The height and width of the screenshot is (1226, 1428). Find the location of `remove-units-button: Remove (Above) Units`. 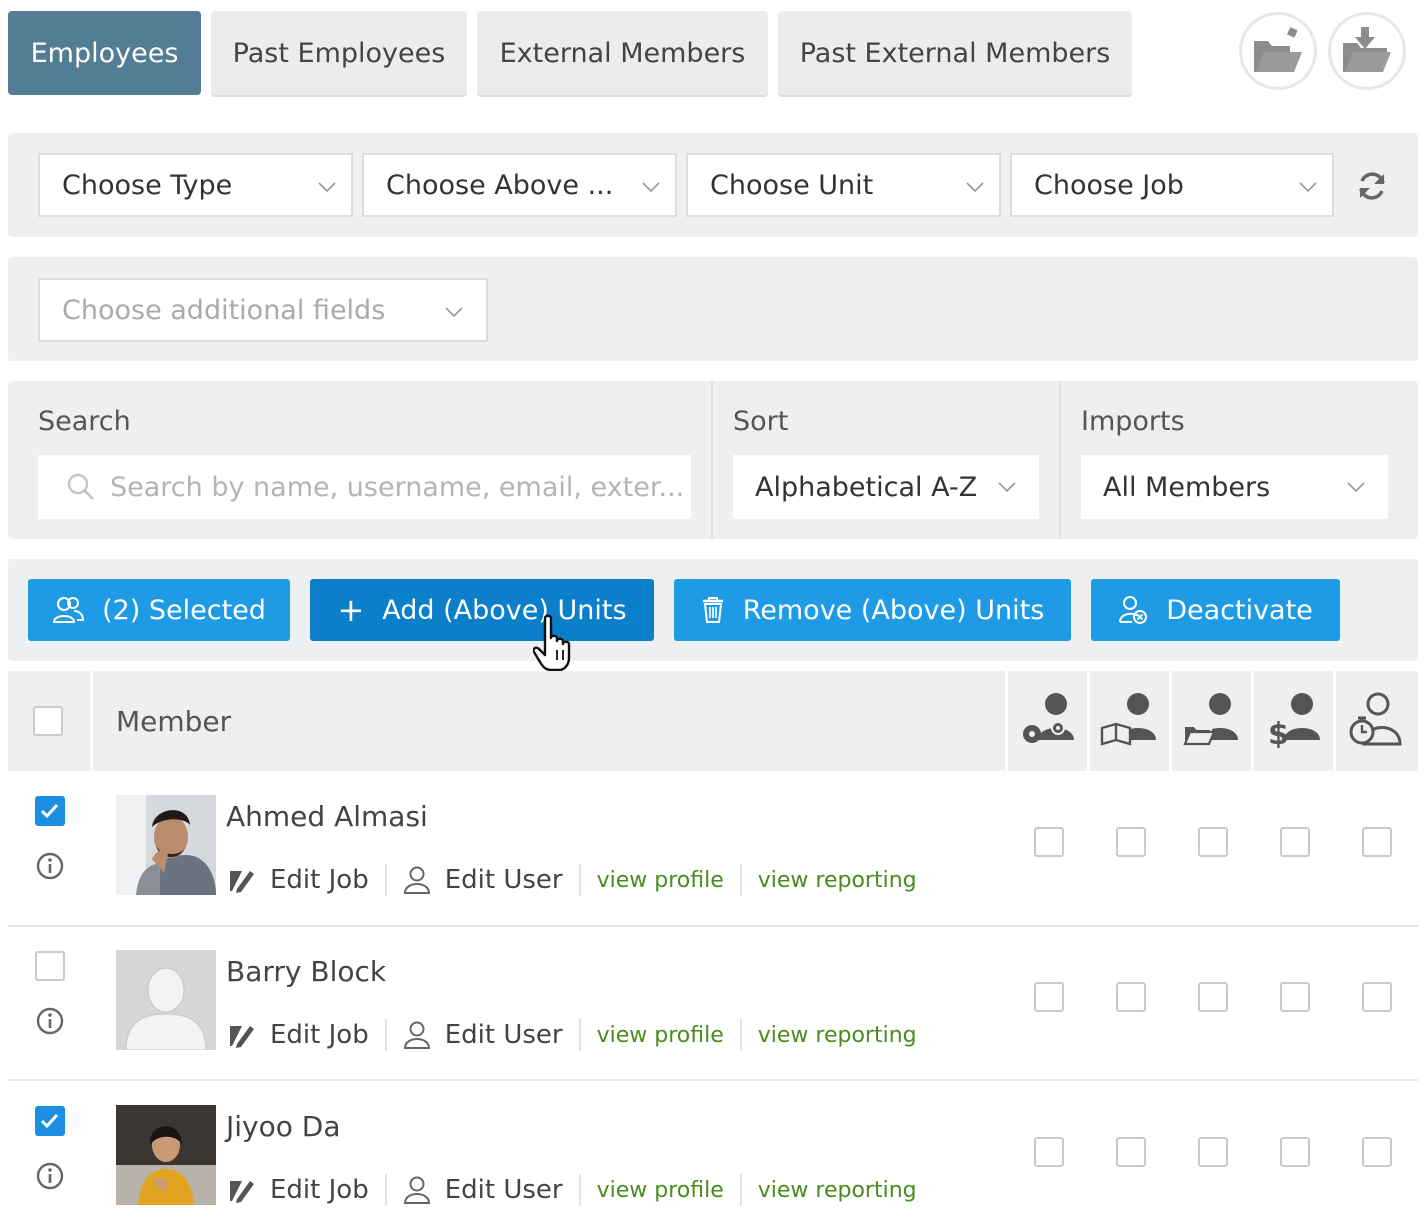

remove-units-button: Remove (Above) Units is located at coordinates (872, 610).